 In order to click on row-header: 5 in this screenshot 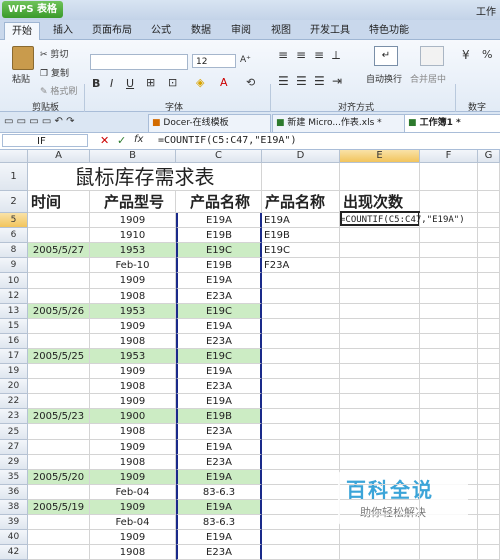, I will do `click(14, 220)`.